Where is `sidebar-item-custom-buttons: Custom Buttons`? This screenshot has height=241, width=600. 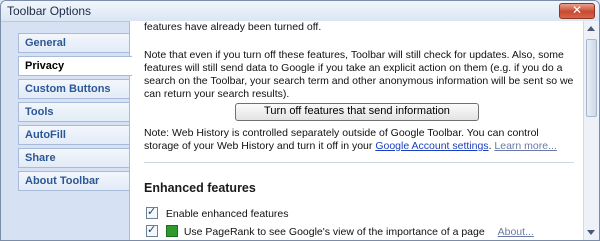
sidebar-item-custom-buttons: Custom Buttons is located at coordinates (74, 89).